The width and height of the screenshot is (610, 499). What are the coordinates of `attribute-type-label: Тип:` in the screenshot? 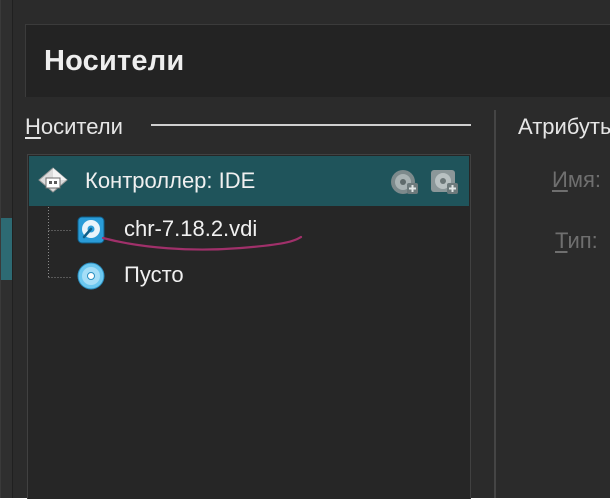 It's located at (576, 241).